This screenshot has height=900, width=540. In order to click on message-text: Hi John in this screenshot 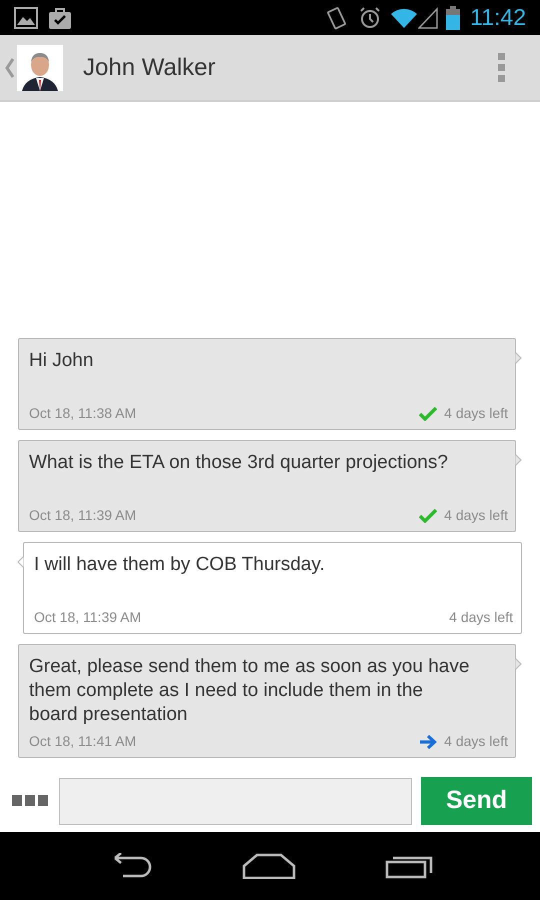, I will do `click(61, 361)`.